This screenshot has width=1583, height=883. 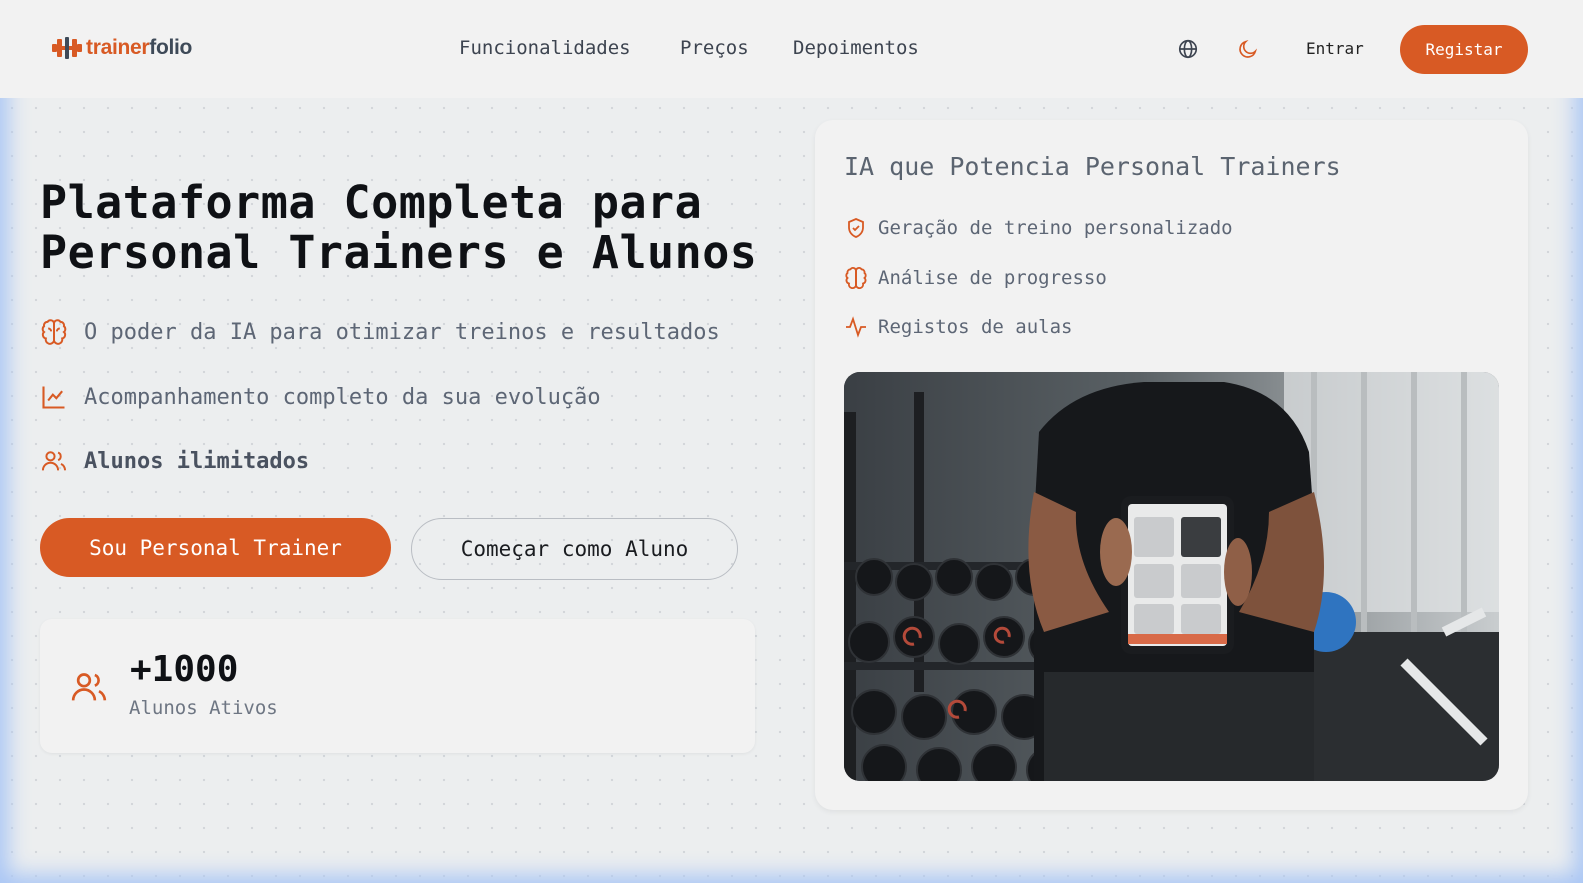 What do you see at coordinates (714, 48) in the screenshot?
I see `nav-link-precos: Preços` at bounding box center [714, 48].